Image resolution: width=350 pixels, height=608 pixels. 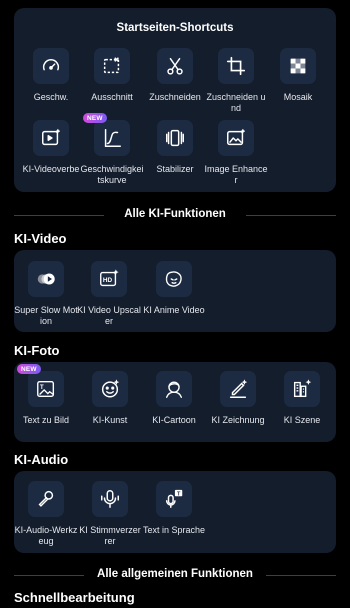 I want to click on tool-ai-scene: KI Szene, so click(x=302, y=404).